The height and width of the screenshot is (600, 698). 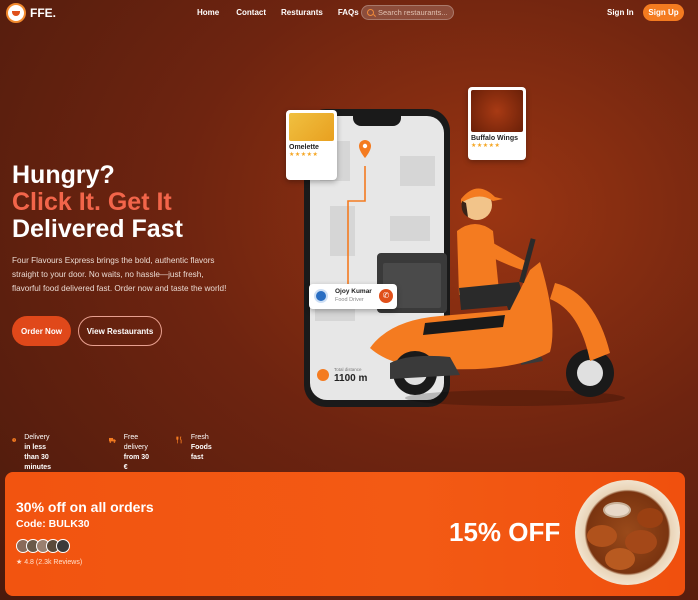 I want to click on dish-card-buffalo-wings: Buffalo Wings ★★★★★, so click(x=497, y=123).